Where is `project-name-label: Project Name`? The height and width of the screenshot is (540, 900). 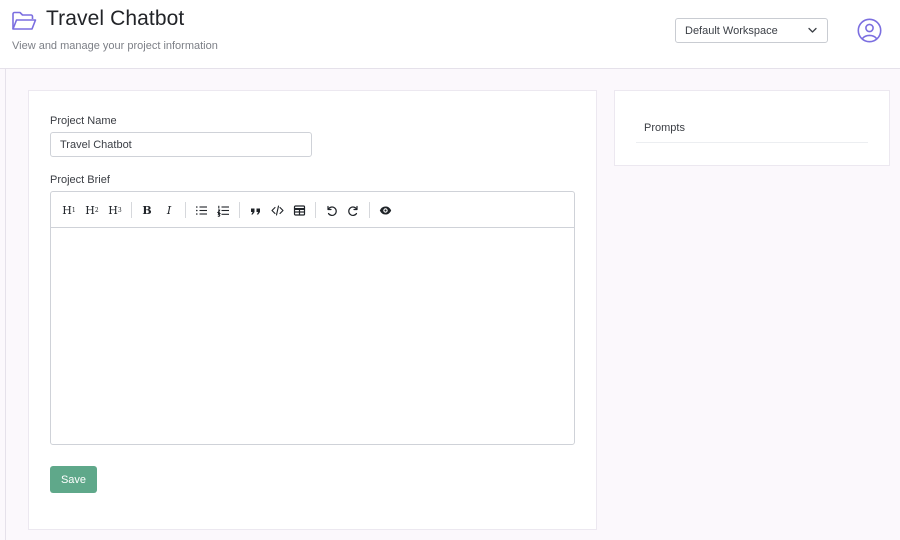
project-name-label: Project Name is located at coordinates (83, 121).